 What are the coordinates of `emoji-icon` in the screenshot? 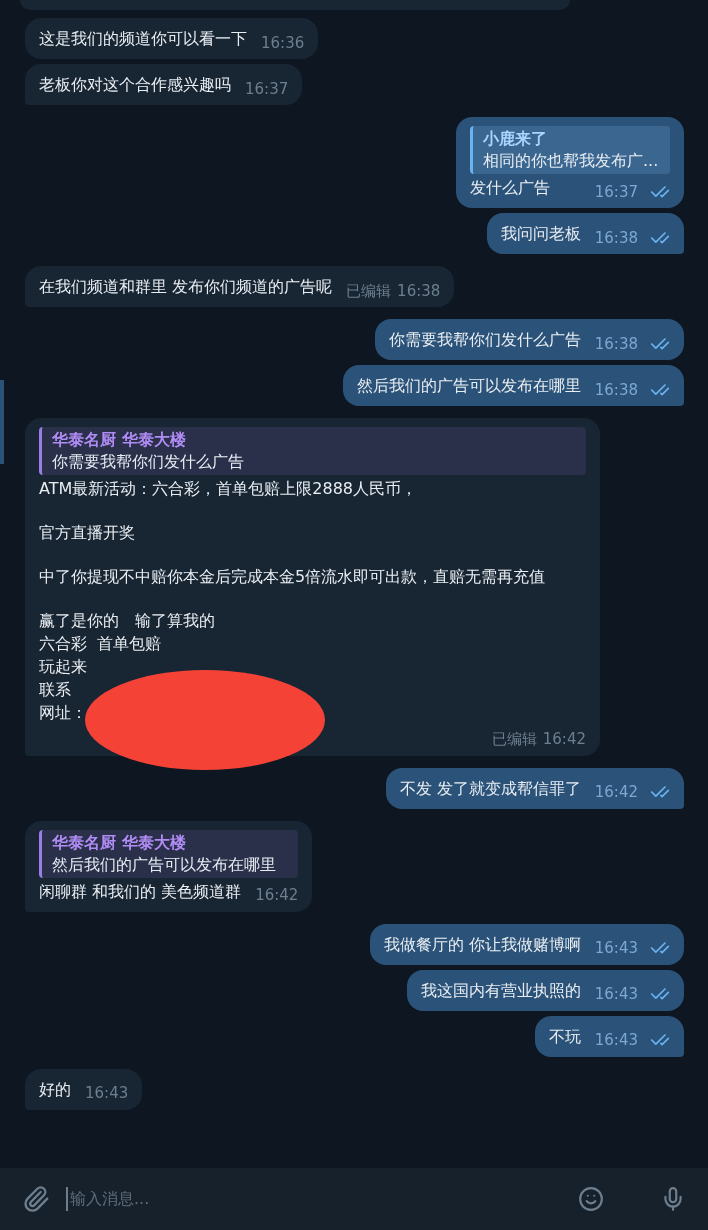 It's located at (591, 1199).